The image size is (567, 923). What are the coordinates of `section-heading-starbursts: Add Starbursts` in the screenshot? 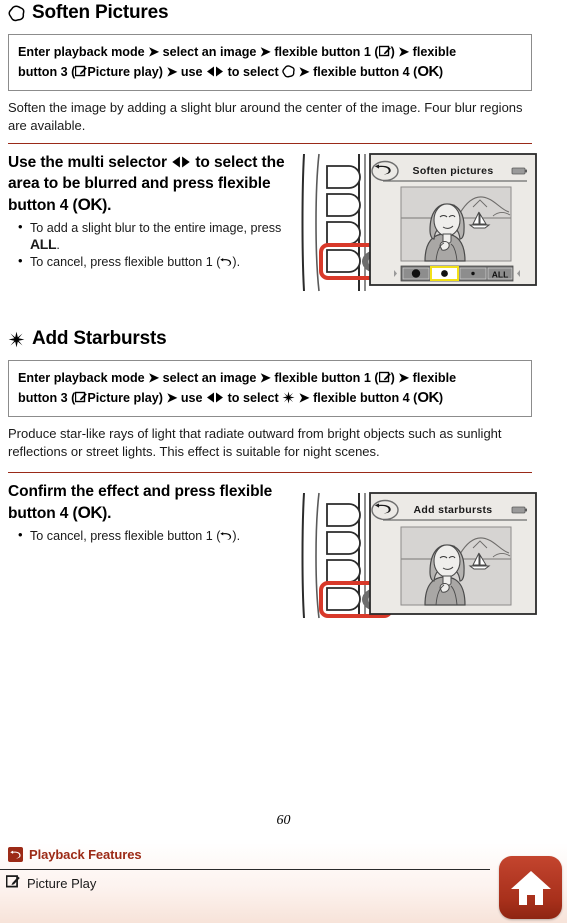 It's located at (270, 339).